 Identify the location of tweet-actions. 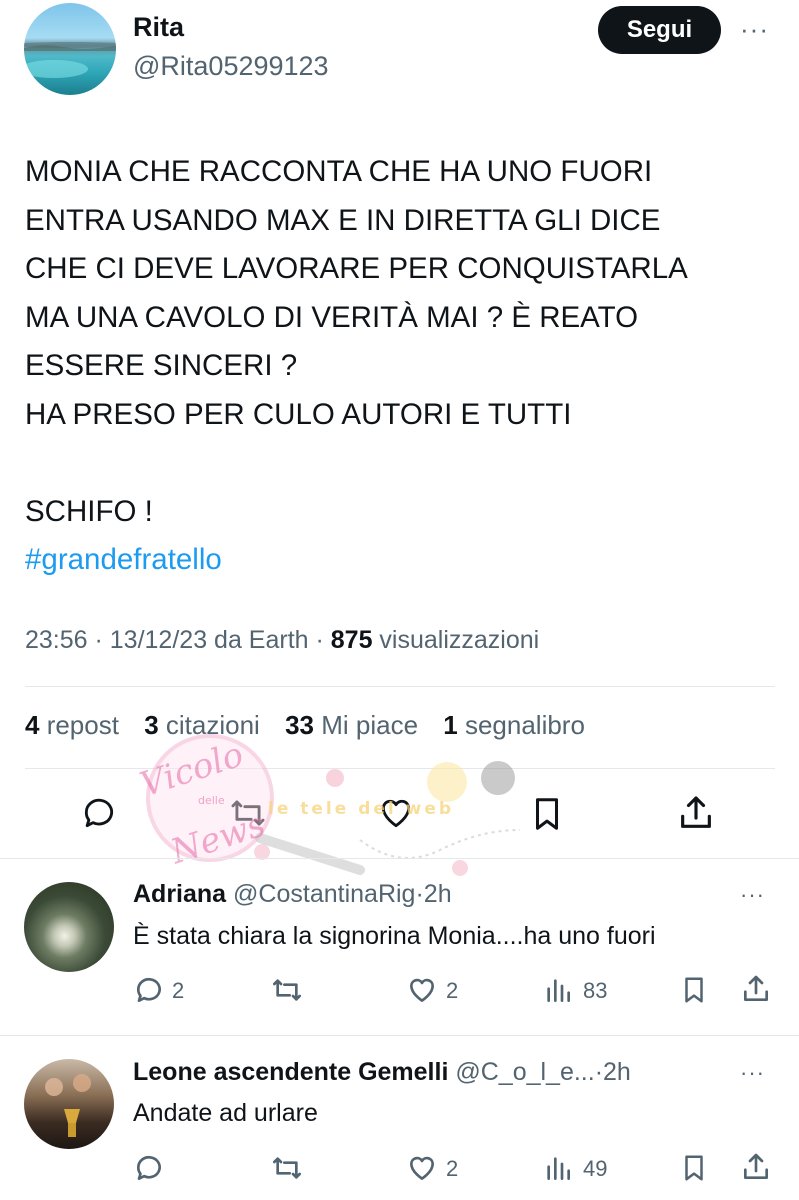
(399, 815).